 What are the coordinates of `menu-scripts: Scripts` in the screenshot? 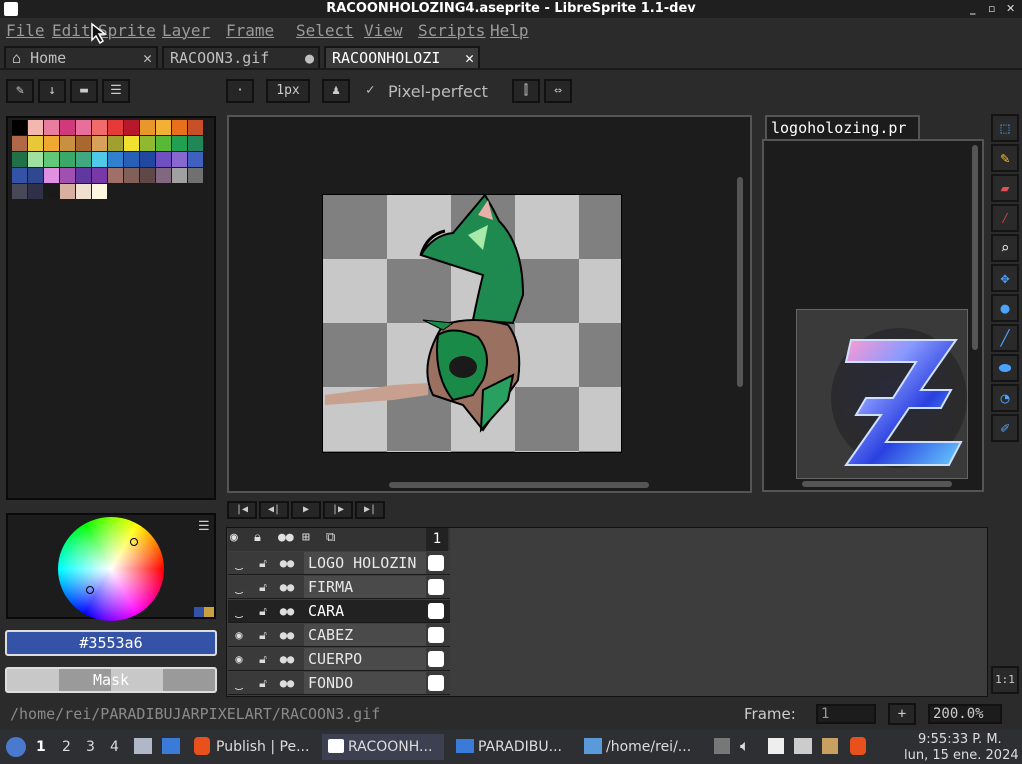 It's located at (451, 30).